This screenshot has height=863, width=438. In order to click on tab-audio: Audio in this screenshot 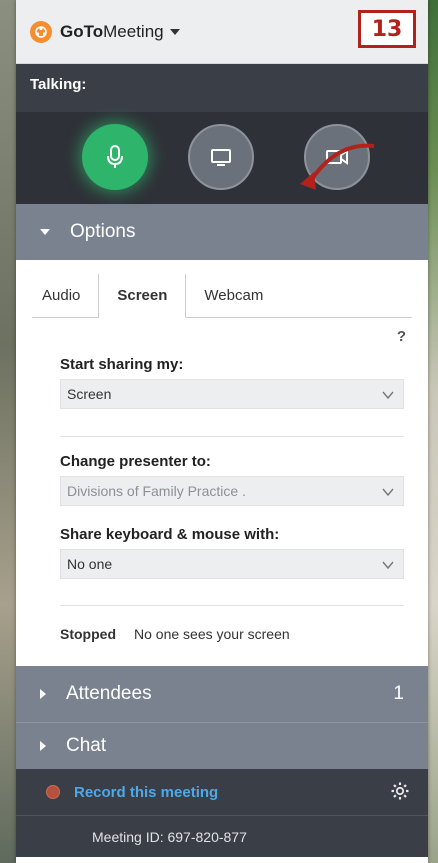, I will do `click(66, 295)`.